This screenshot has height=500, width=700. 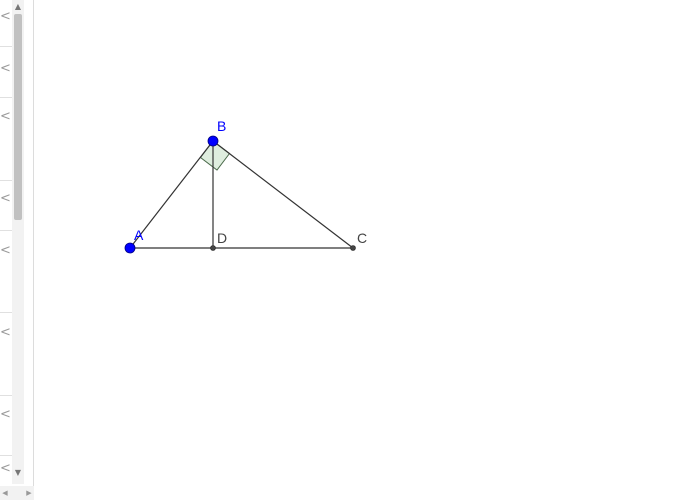 I want to click on point-b, so click(x=213, y=141).